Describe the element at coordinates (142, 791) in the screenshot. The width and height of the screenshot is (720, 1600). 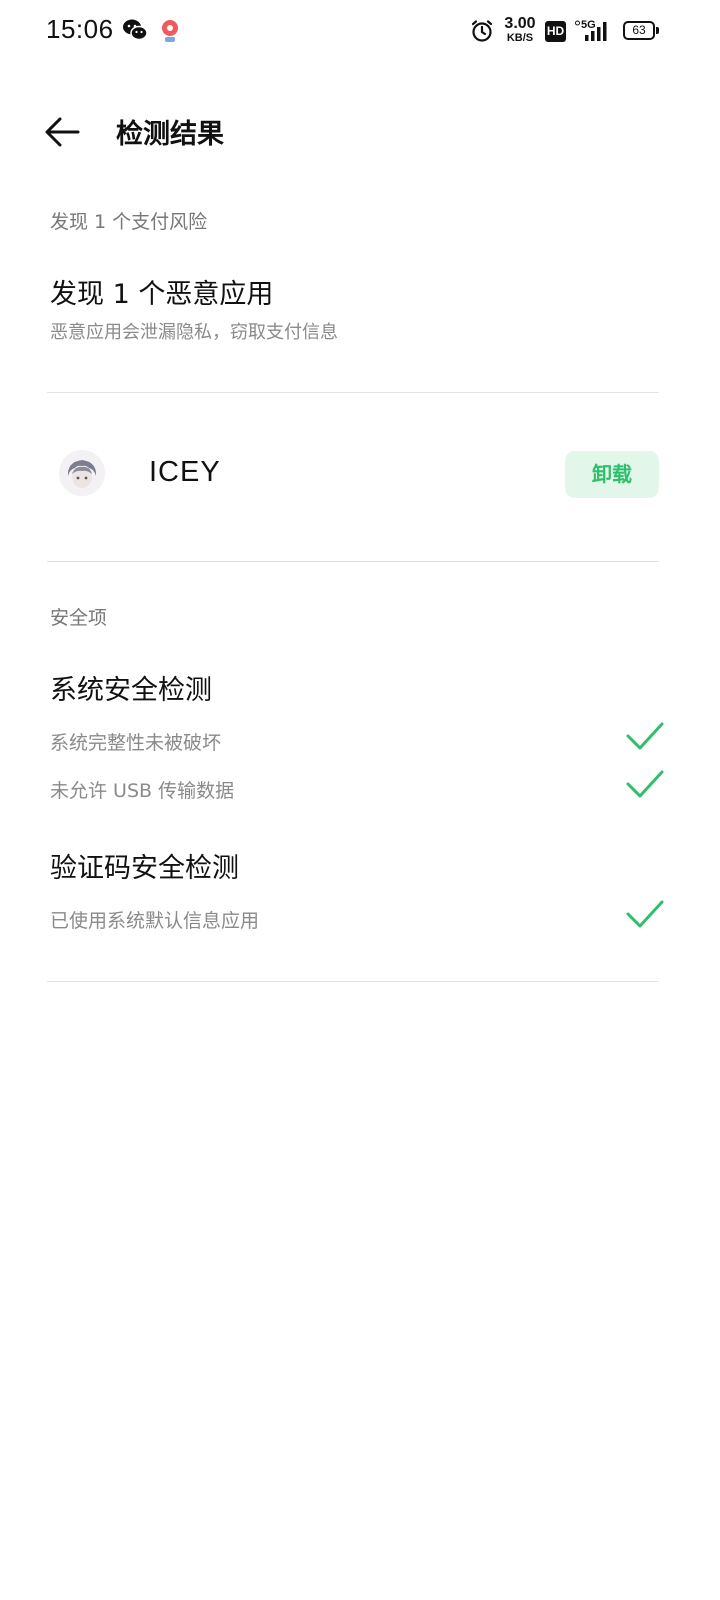
I see `check-item-label: 未允许 USB 传输数据` at that location.